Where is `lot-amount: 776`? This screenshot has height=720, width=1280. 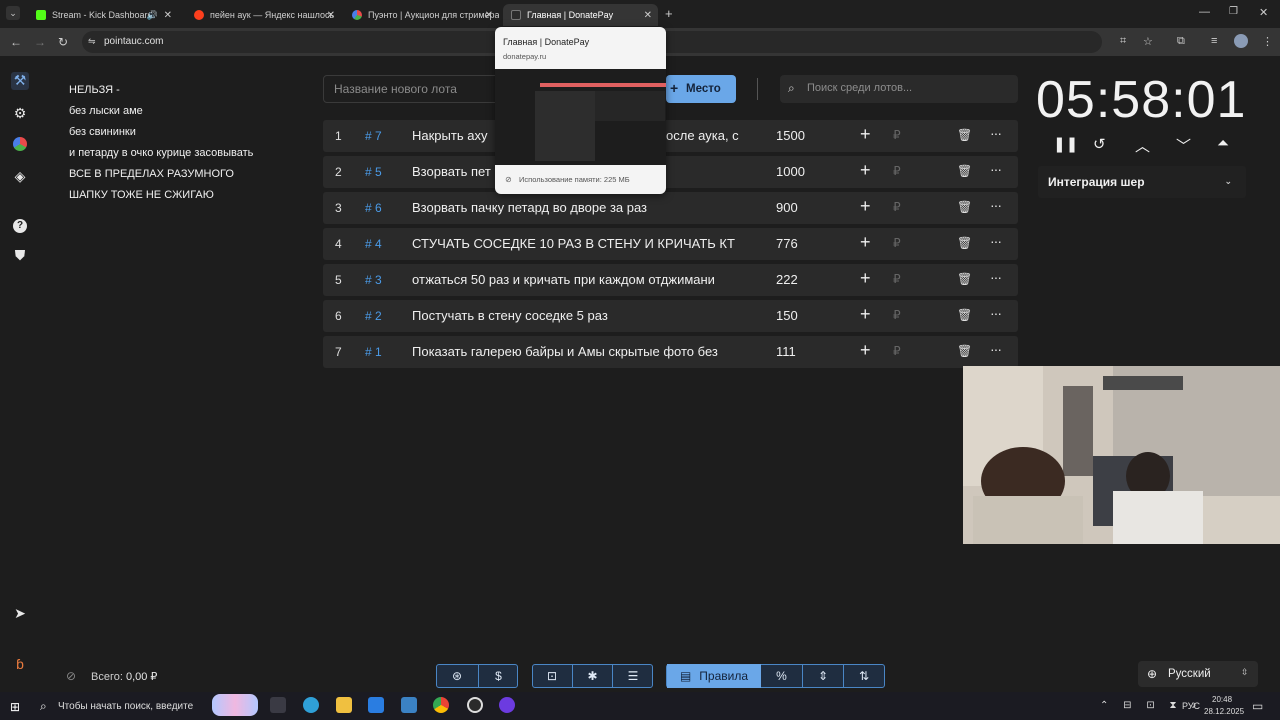 lot-amount: 776 is located at coordinates (787, 243).